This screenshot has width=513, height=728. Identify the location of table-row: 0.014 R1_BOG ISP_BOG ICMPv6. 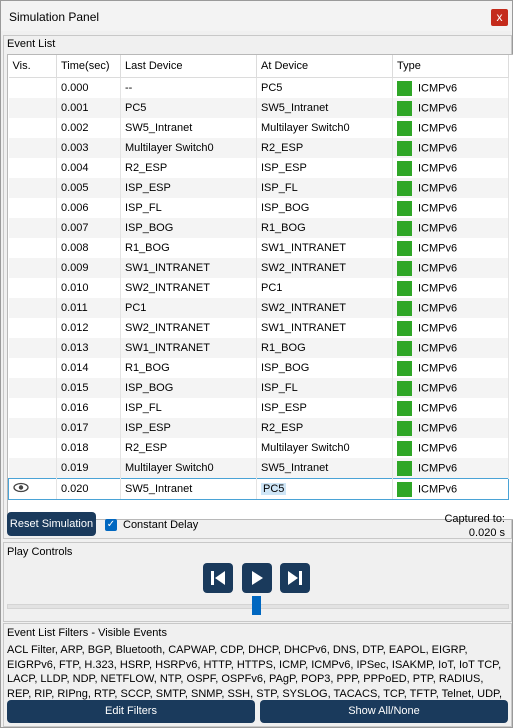
(258, 368).